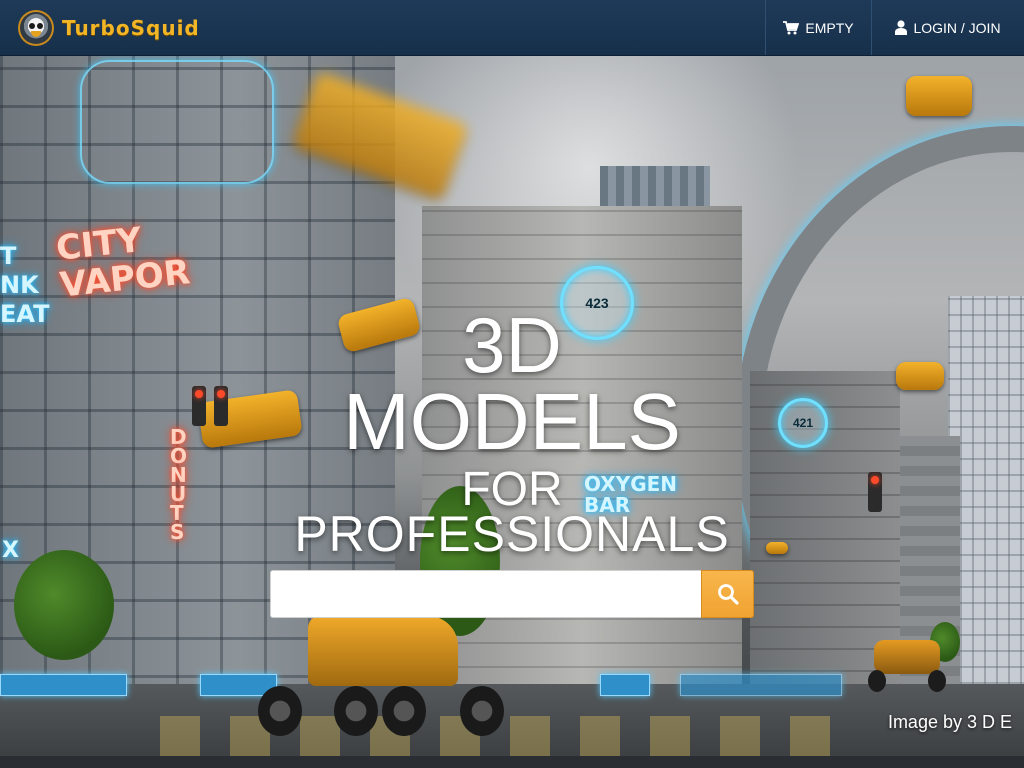  Describe the element at coordinates (957, 27) in the screenshot. I see `login-join-label: LOGIN / JOIN` at that location.